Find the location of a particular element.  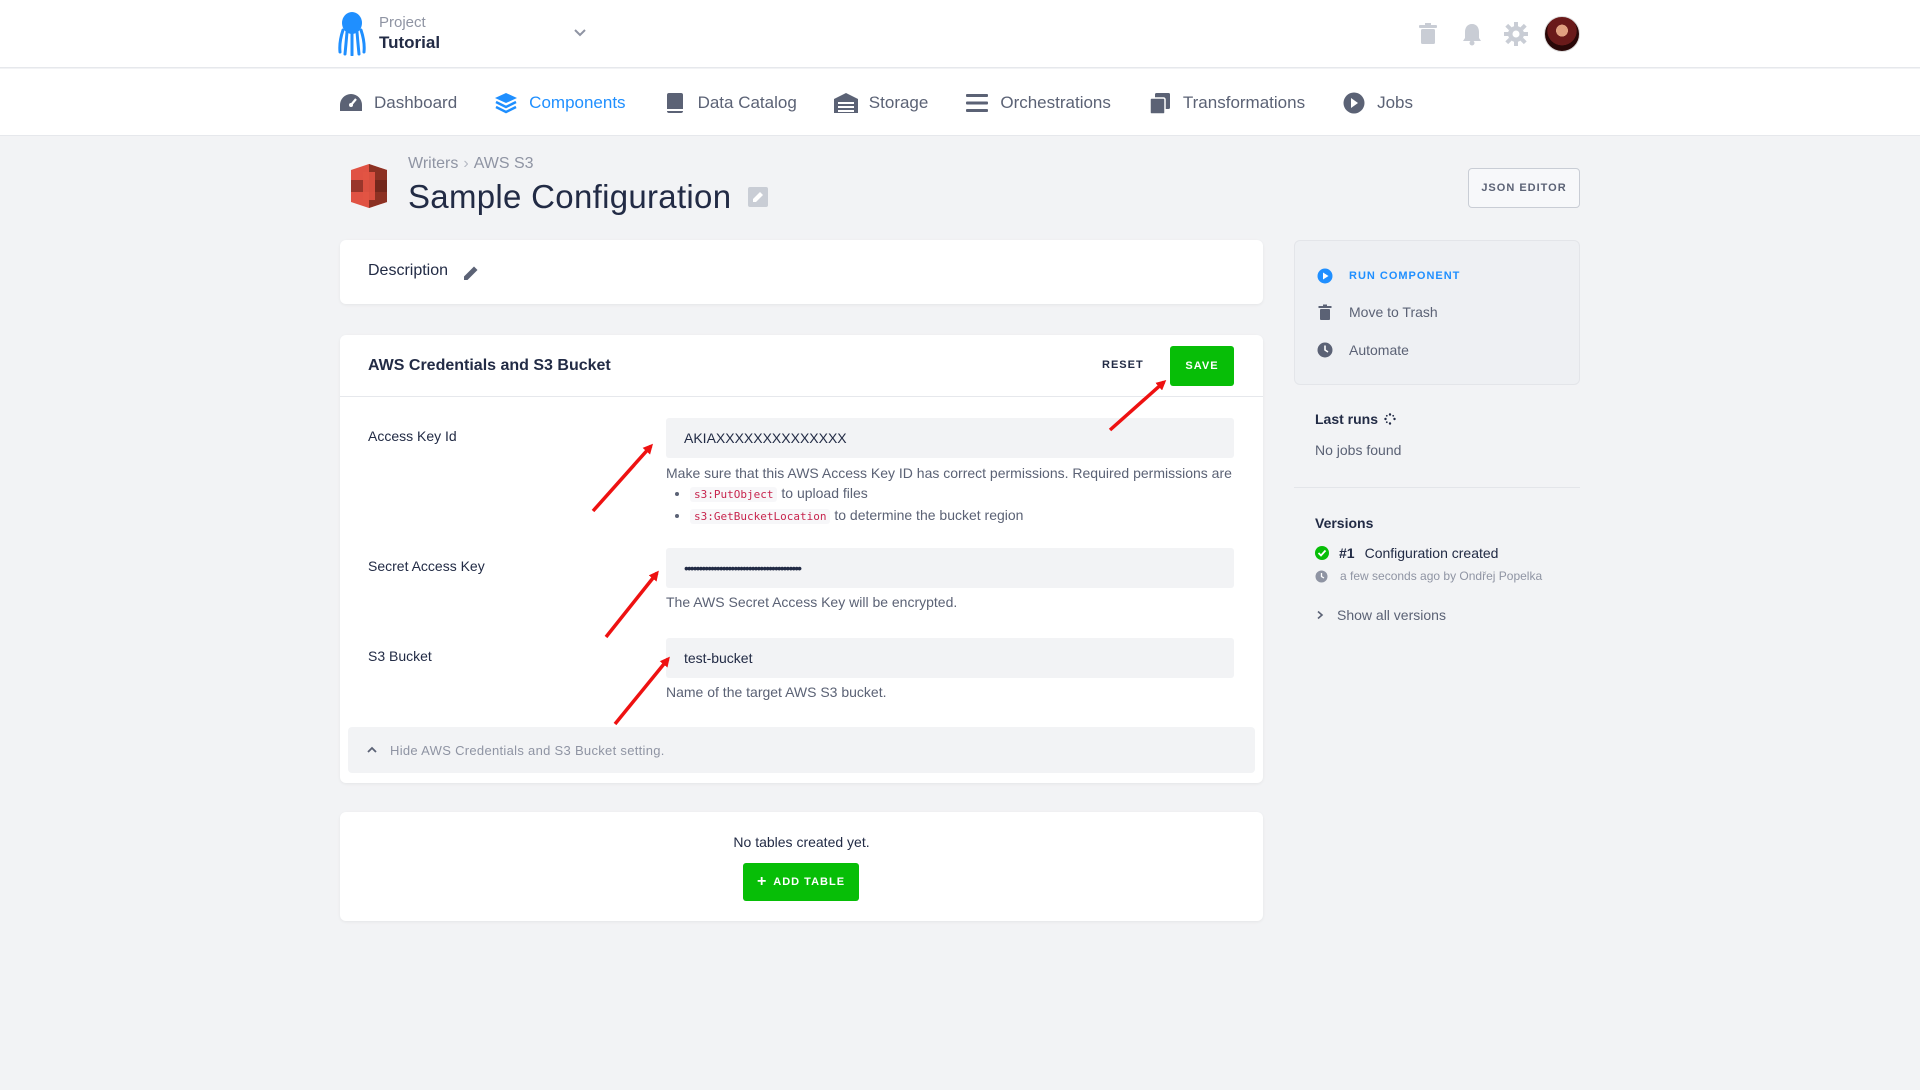

actions-panel: RUN COMPONENT Move to Trash Automate is located at coordinates (1437, 312).